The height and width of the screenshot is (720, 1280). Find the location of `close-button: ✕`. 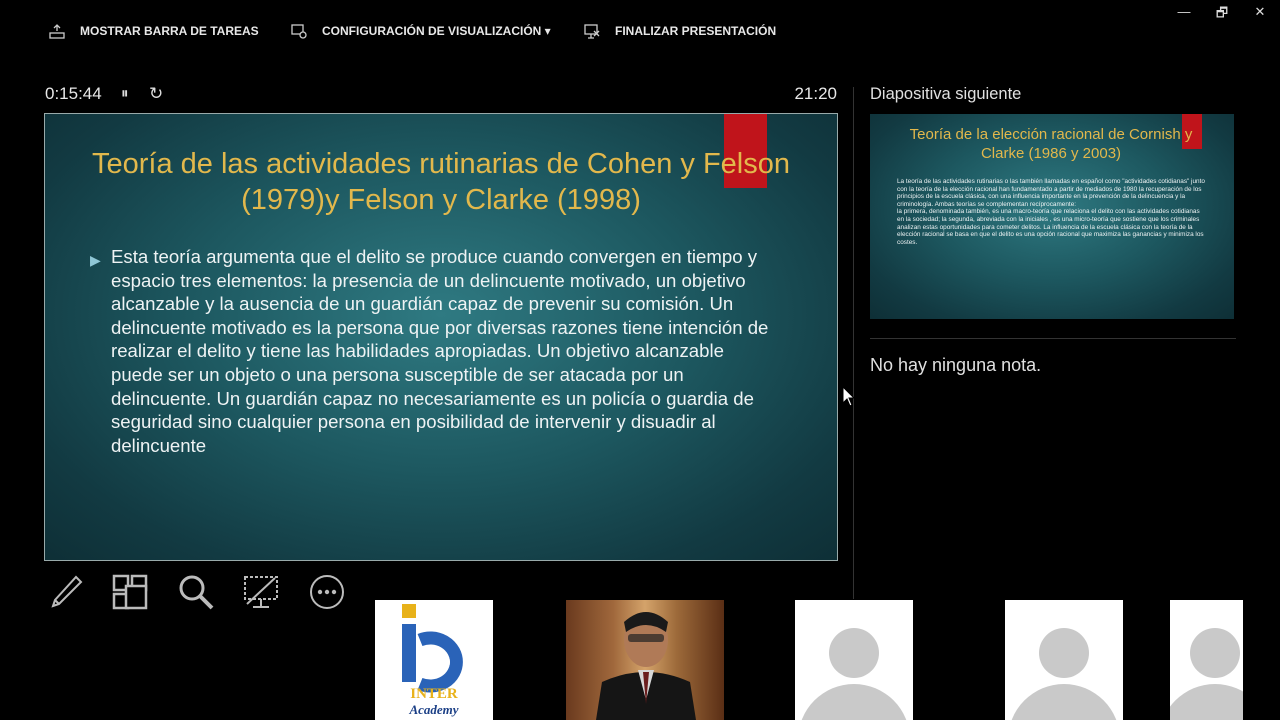

close-button: ✕ is located at coordinates (1260, 12).